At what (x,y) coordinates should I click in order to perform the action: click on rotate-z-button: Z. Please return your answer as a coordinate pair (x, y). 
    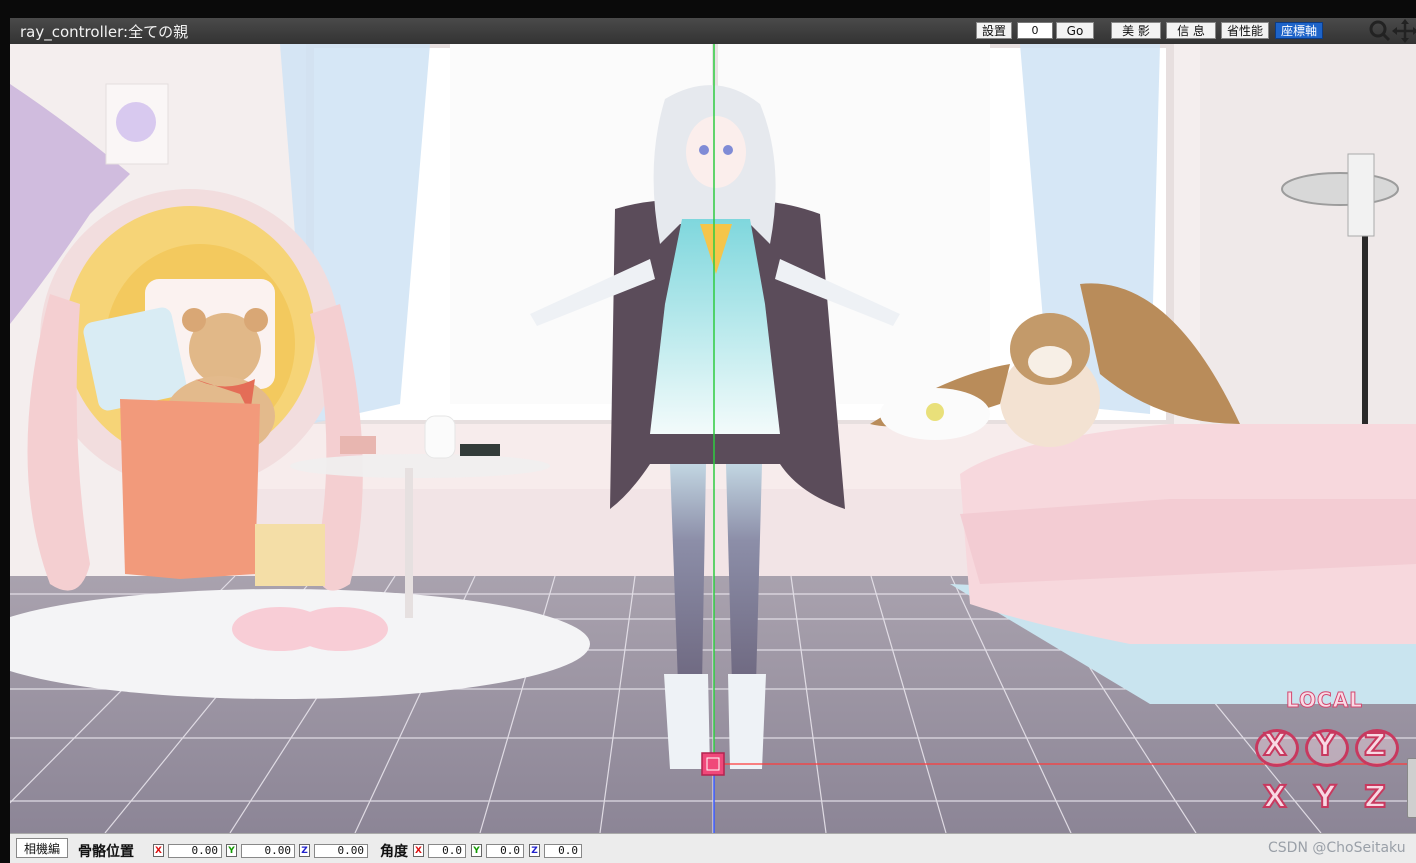
    Looking at the image, I should click on (1376, 747).